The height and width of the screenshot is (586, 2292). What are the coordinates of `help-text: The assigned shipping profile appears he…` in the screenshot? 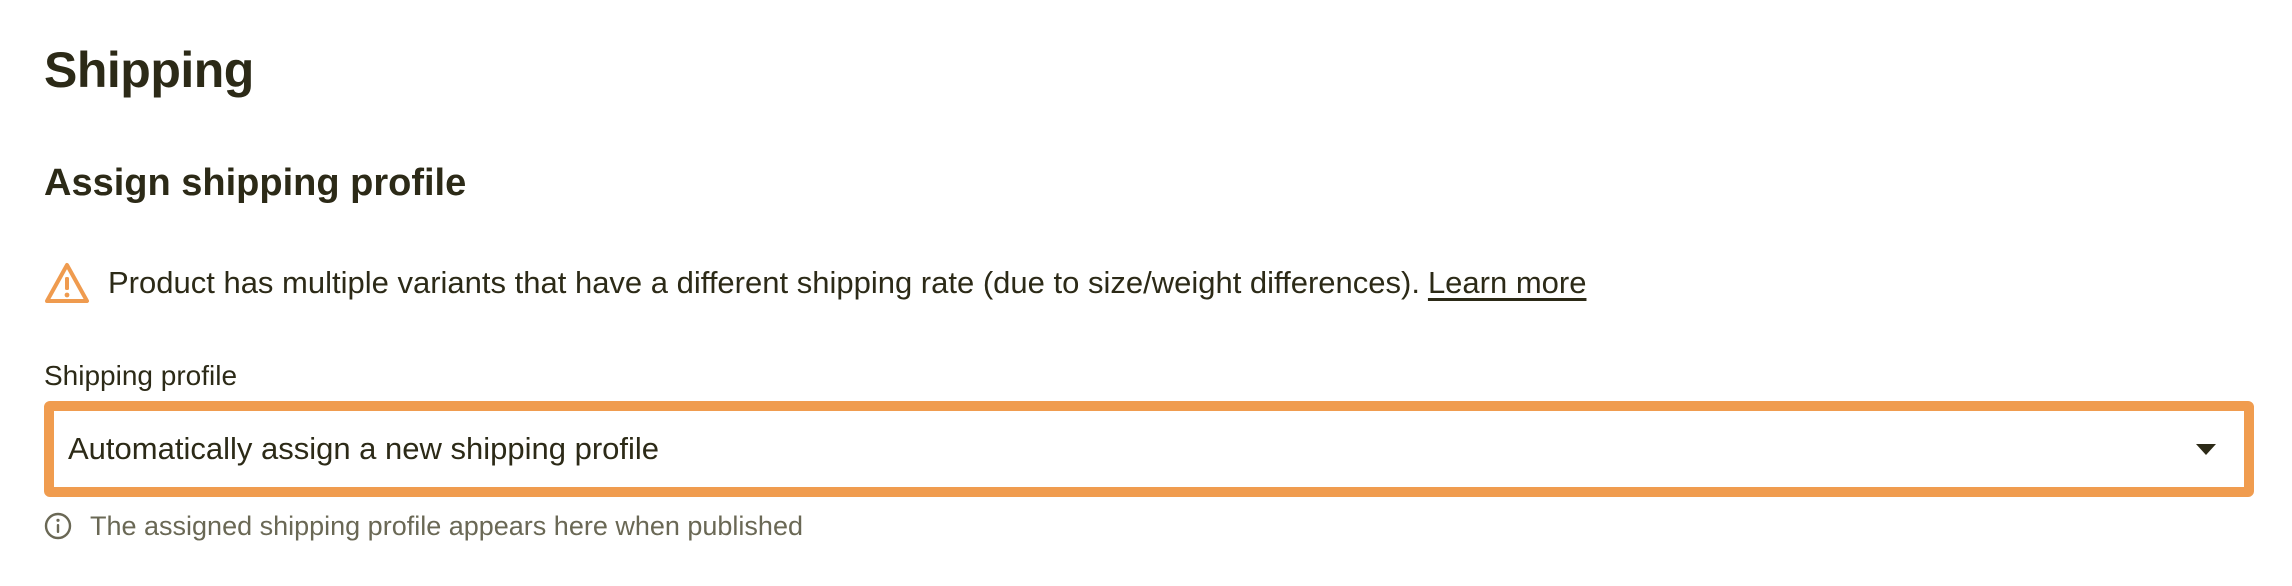 It's located at (446, 526).